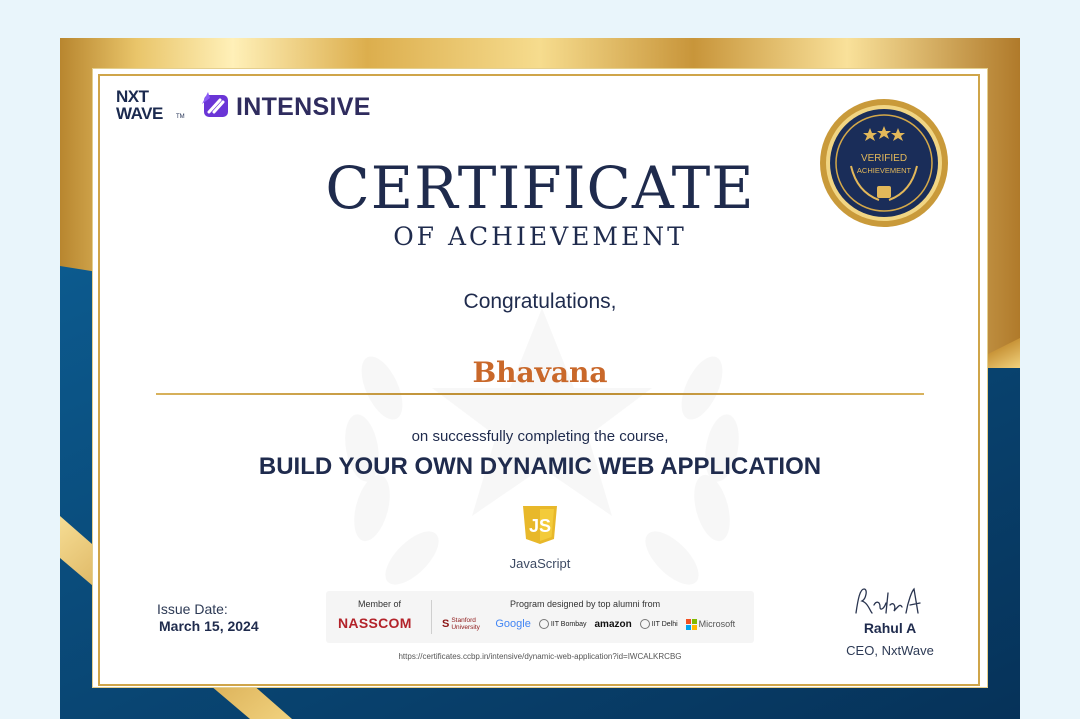 This screenshot has height=719, width=1080. Describe the element at coordinates (540, 436) in the screenshot. I see `completion-text: on successfully completing the course,` at that location.